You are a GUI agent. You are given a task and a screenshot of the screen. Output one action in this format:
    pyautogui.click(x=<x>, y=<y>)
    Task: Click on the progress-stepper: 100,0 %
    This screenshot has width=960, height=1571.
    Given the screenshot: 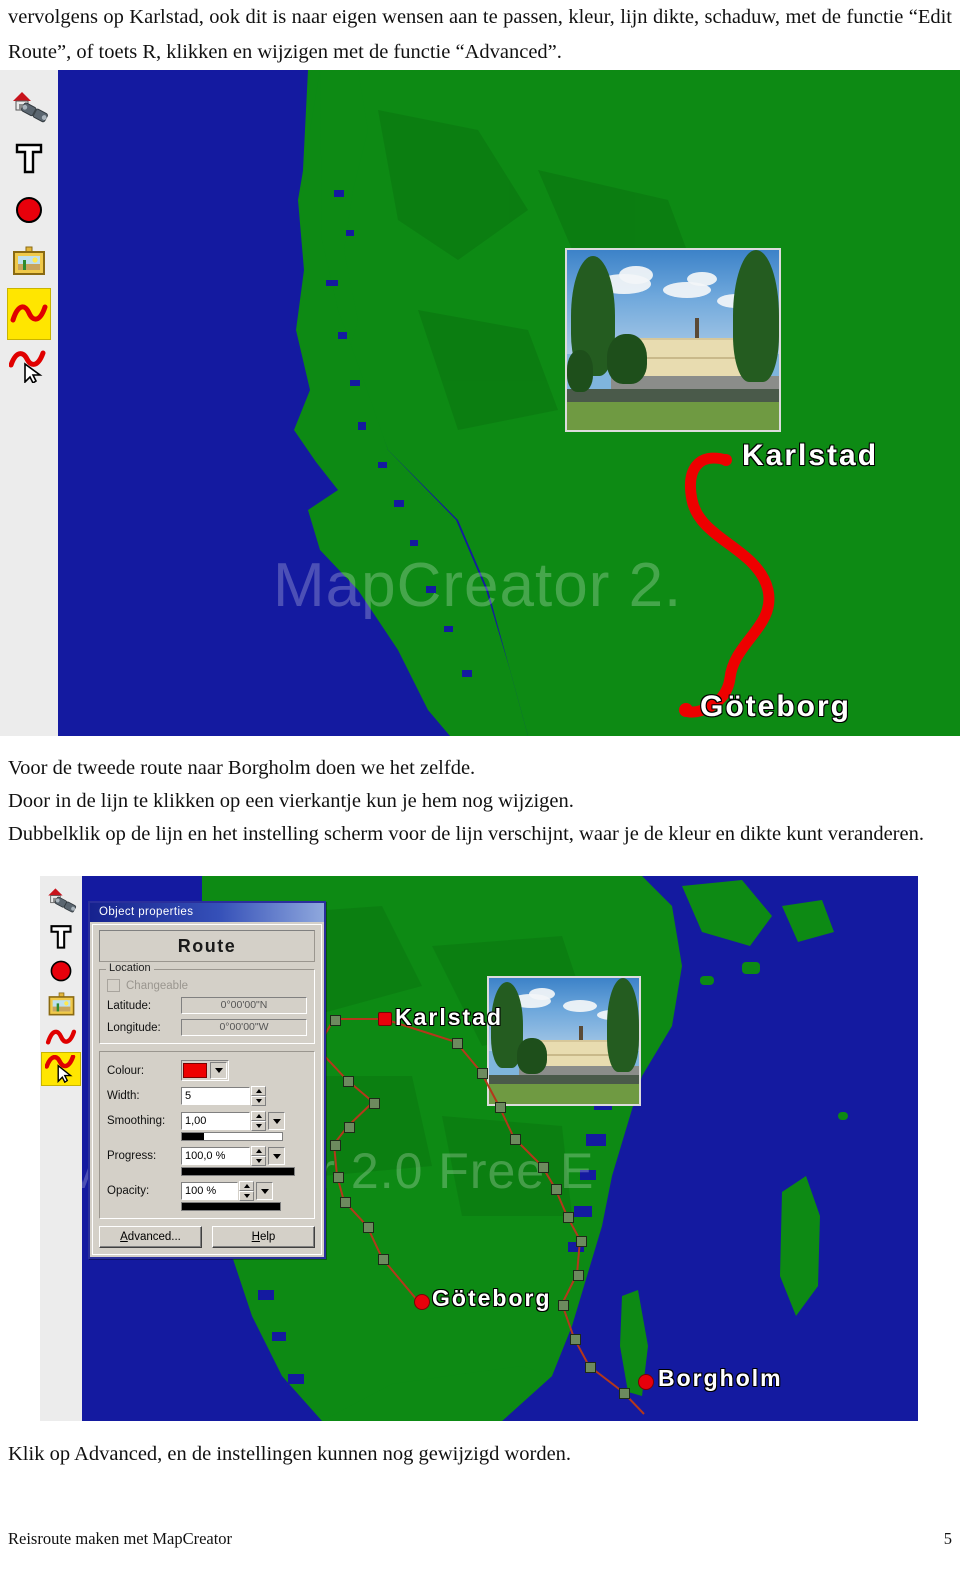 What is the action you would take?
    pyautogui.click(x=233, y=1156)
    